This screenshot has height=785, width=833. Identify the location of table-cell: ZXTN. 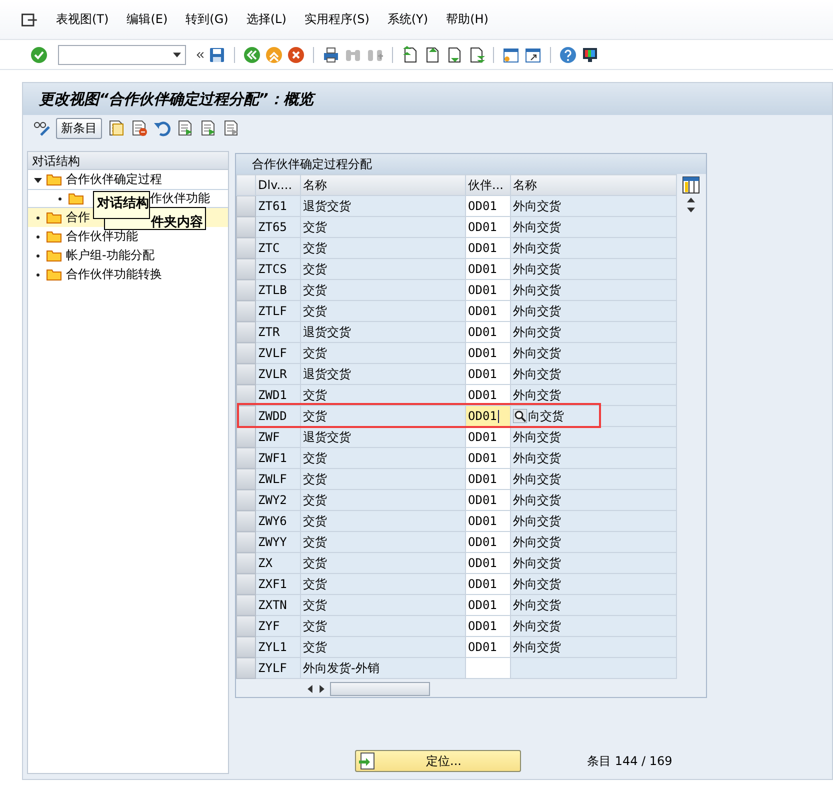
(278, 605).